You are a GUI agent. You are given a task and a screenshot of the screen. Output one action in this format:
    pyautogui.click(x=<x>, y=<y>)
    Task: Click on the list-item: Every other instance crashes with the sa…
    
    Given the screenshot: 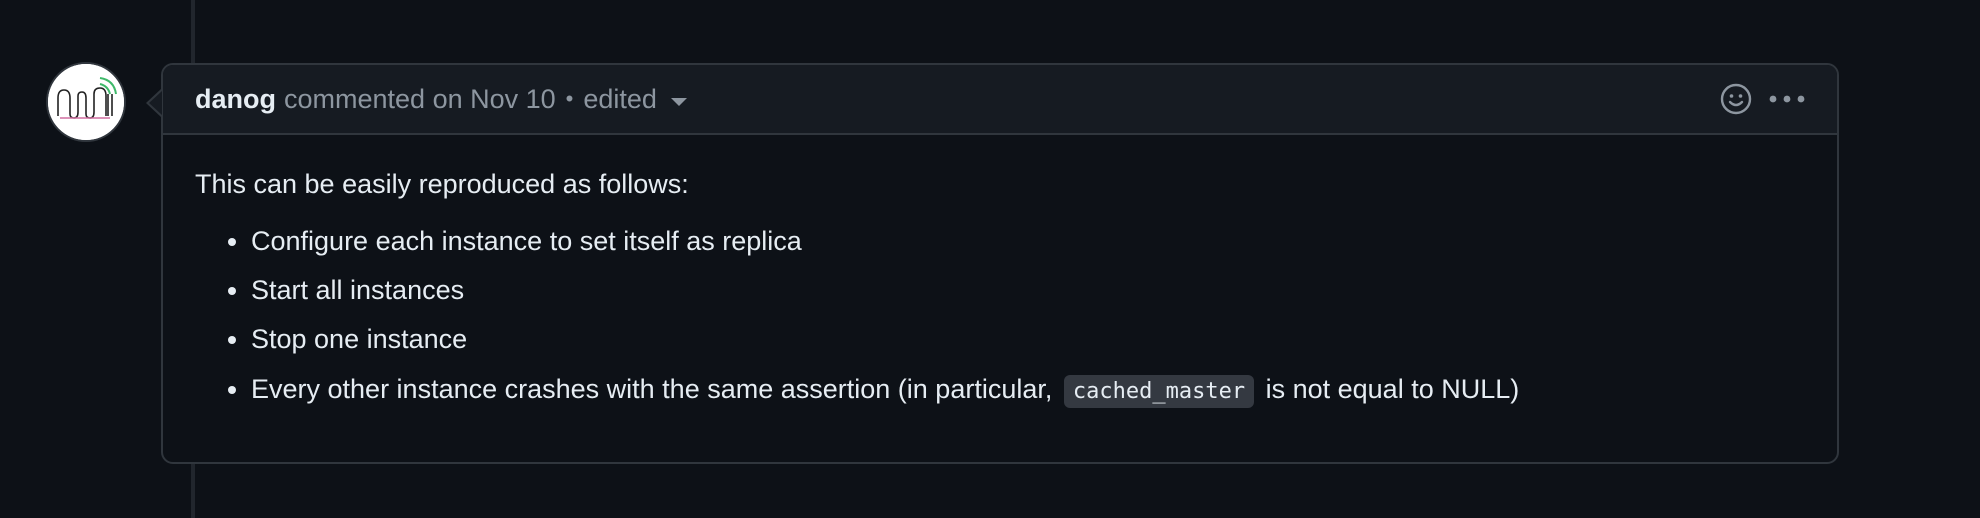 What is the action you would take?
    pyautogui.click(x=1028, y=389)
    